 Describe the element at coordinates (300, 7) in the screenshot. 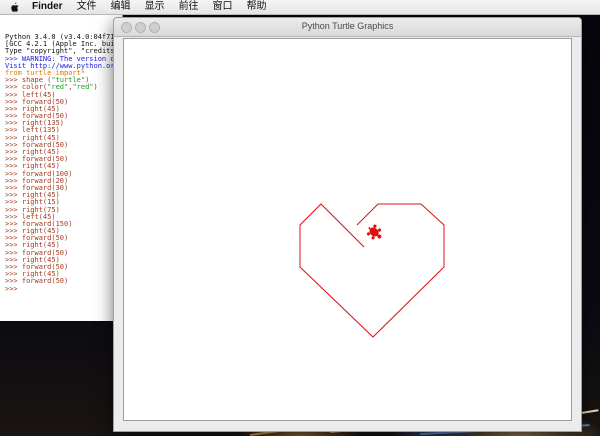

I see `menu-bar: Finder 文件 编辑 显示 前往 窗口 帮助` at that location.